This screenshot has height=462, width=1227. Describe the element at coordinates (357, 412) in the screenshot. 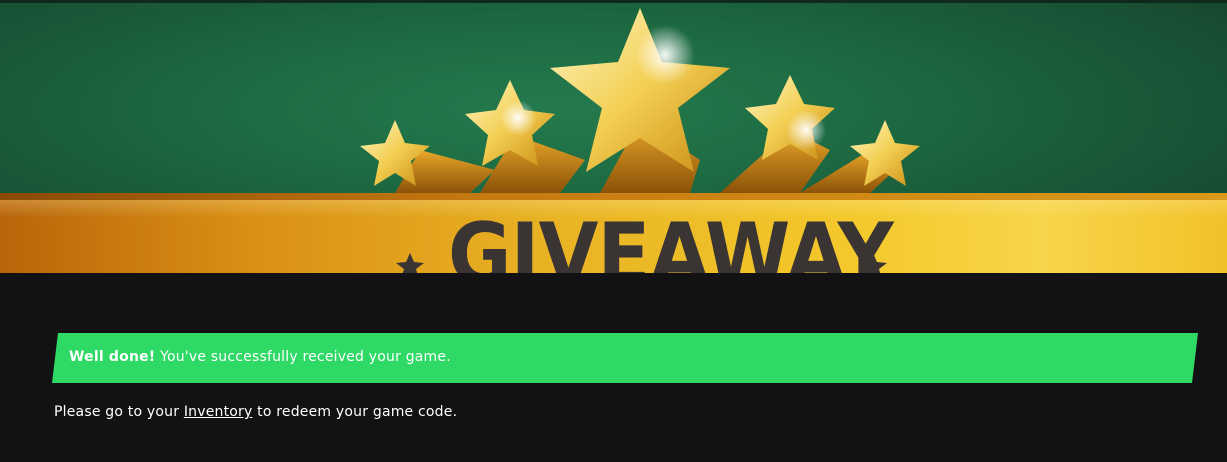

I see `redeem-suffix: to redeem your game code.` at that location.